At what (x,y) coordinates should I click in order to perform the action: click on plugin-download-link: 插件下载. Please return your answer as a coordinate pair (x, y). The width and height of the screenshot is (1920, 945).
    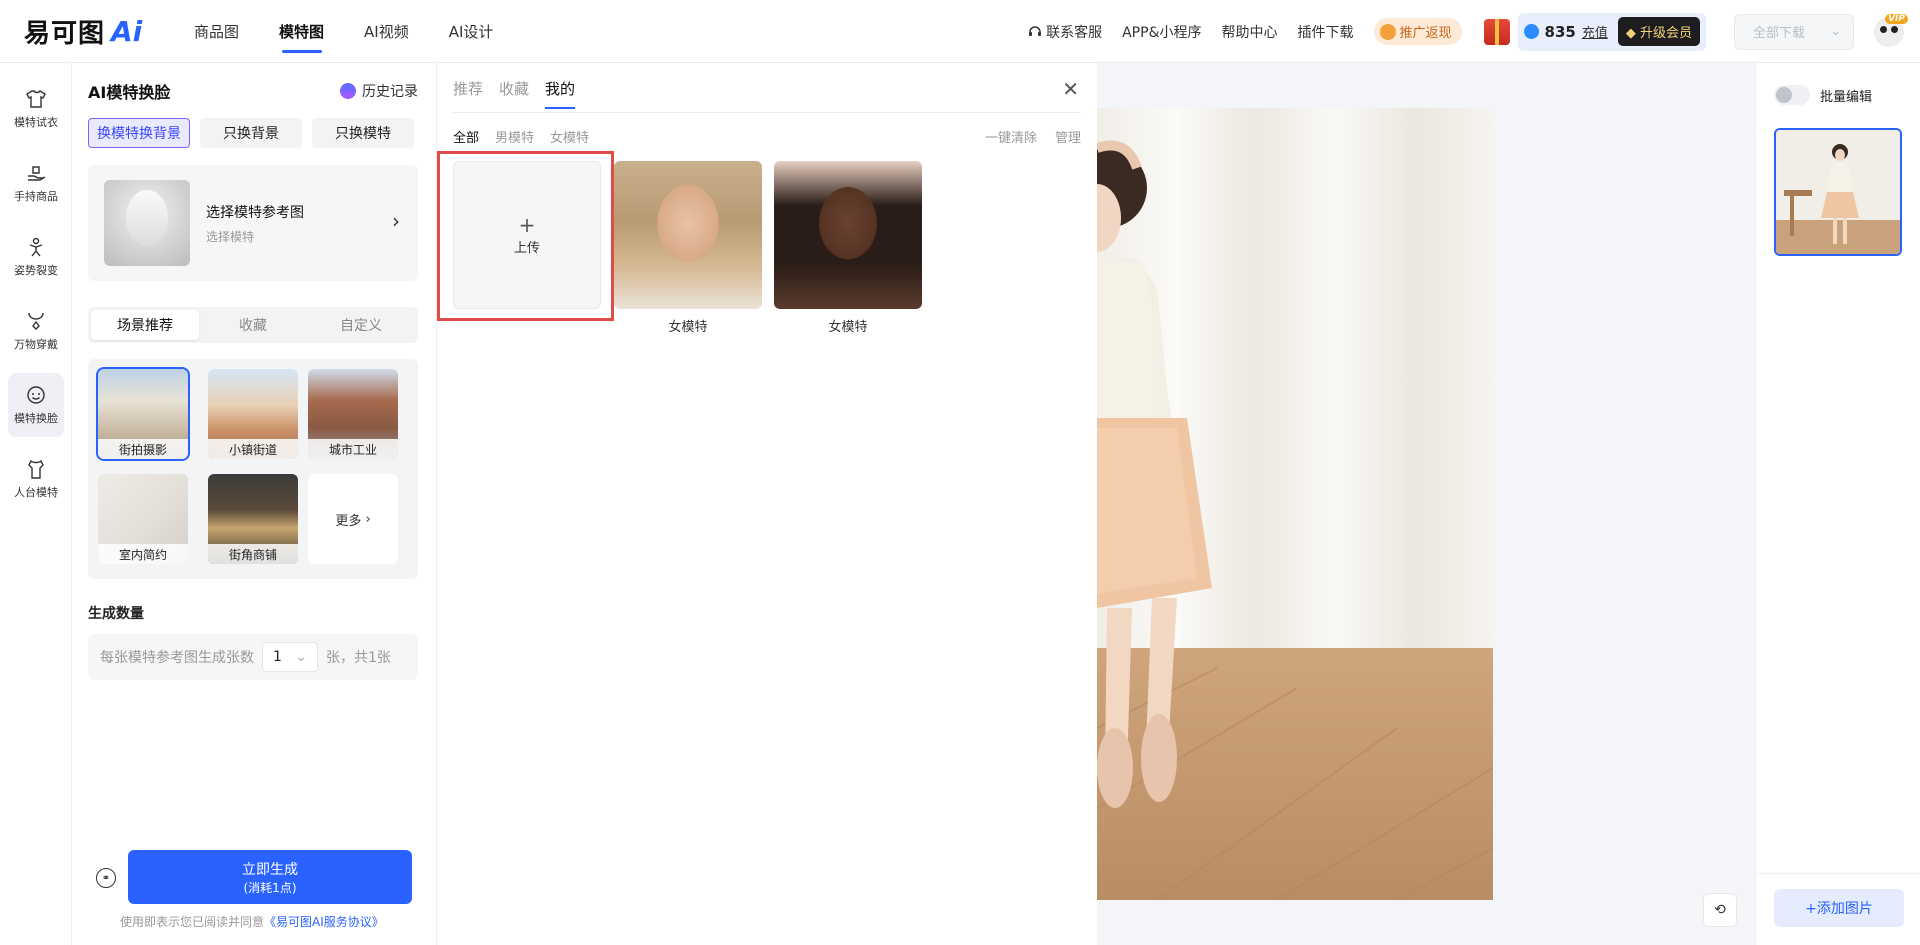
    Looking at the image, I should click on (1326, 32).